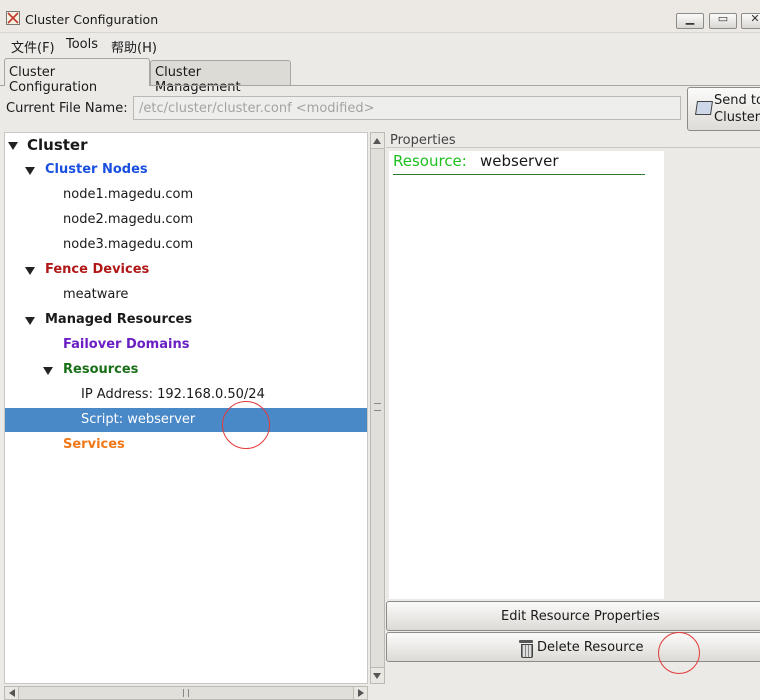 This screenshot has height=700, width=760. What do you see at coordinates (94, 444) in the screenshot?
I see `tree-label-services: Services` at bounding box center [94, 444].